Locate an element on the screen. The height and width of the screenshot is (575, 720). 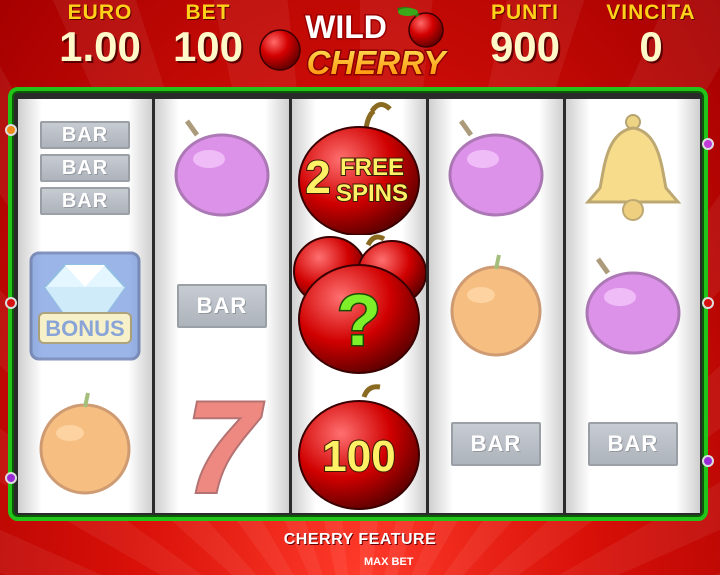
reel1-orange is located at coordinates (85, 444).